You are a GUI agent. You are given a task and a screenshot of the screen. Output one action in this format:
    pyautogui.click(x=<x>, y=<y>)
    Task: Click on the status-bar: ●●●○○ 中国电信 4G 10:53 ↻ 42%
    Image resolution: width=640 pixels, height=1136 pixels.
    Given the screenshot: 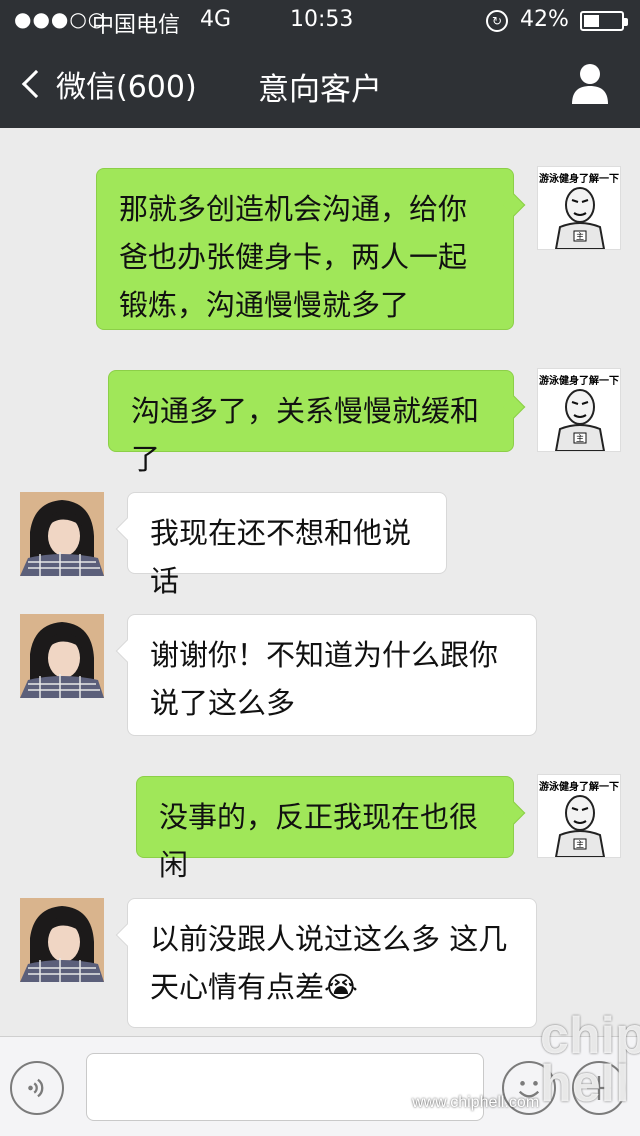 What is the action you would take?
    pyautogui.click(x=320, y=20)
    